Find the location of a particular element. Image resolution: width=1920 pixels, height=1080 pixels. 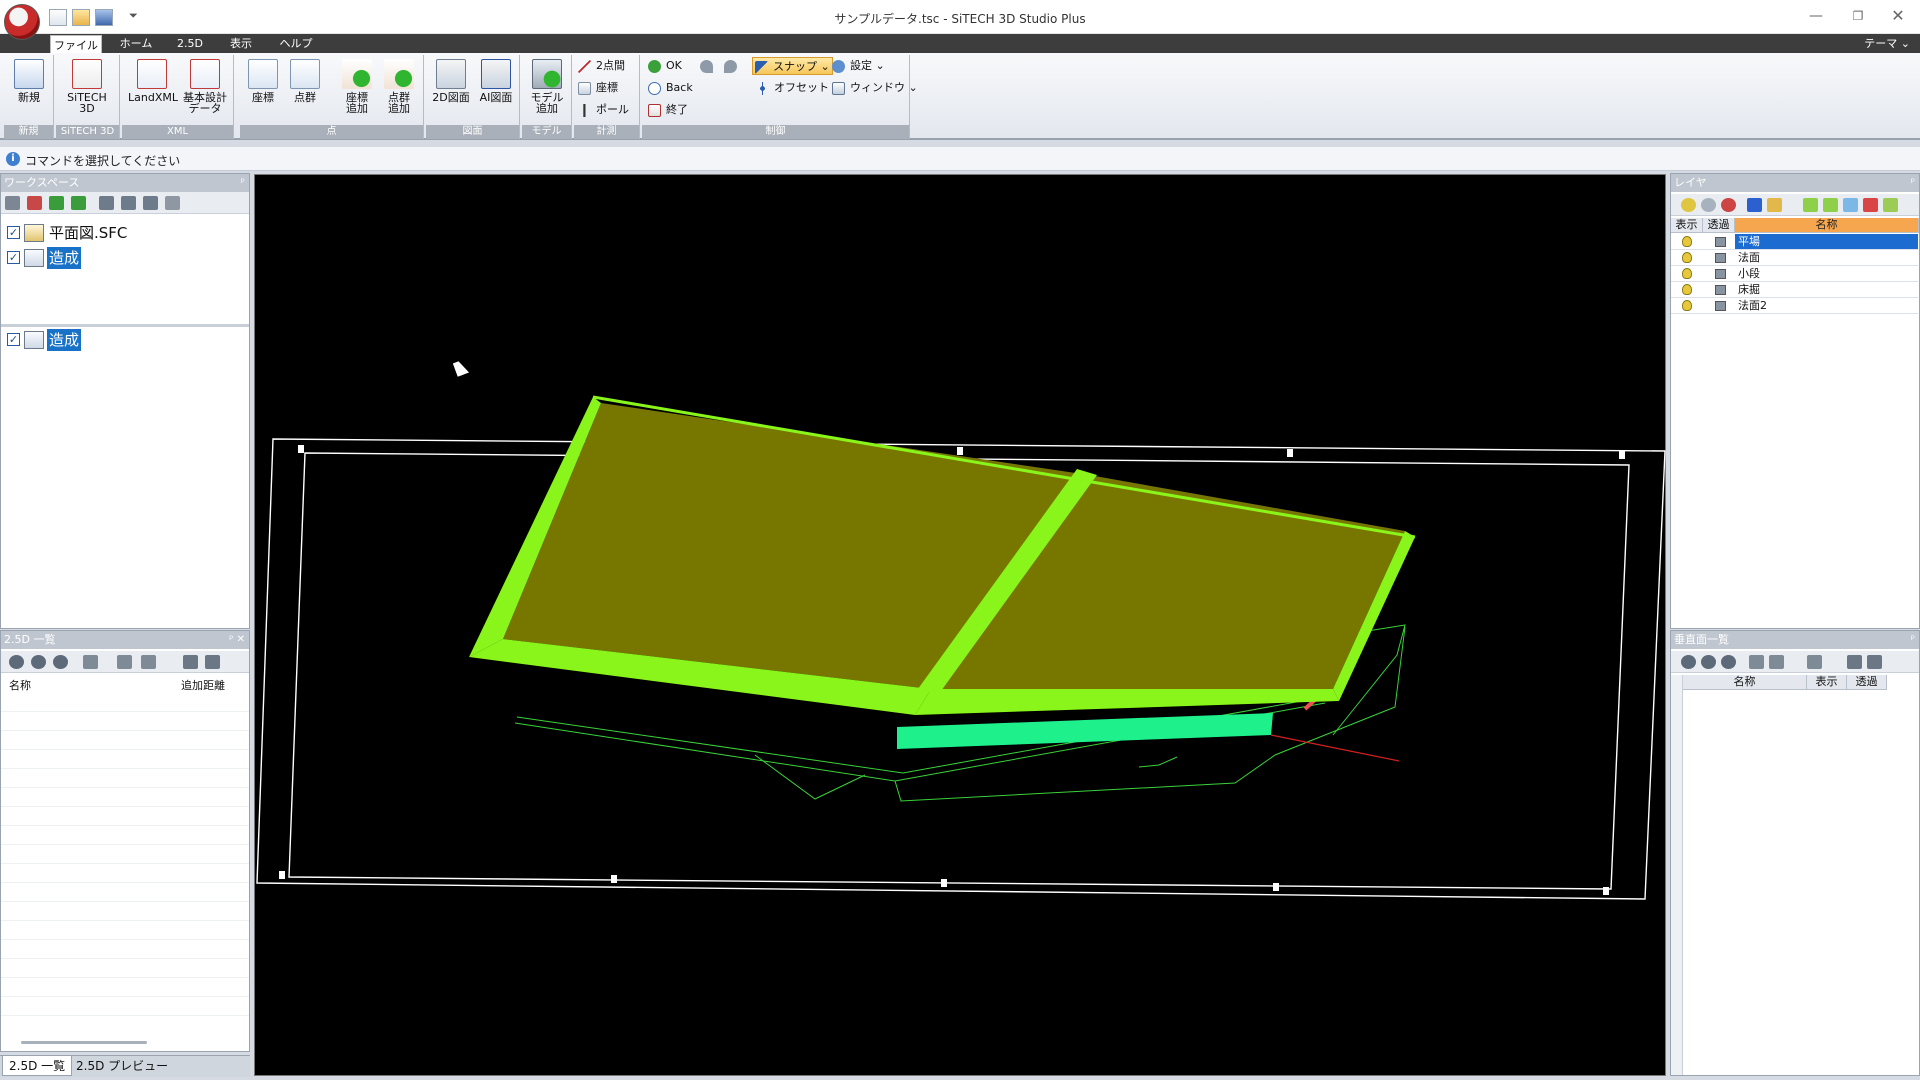

properties-icon is located at coordinates (172, 203).